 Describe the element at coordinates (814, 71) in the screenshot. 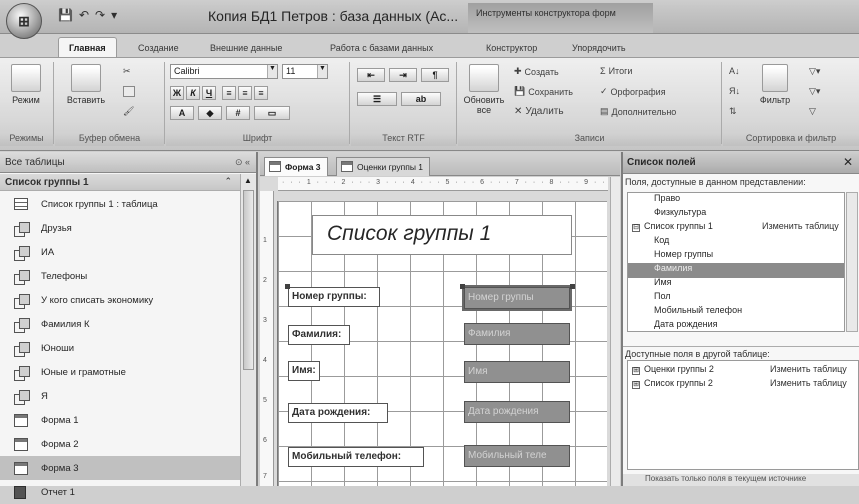

I see `selection-icon: ▽▾` at that location.